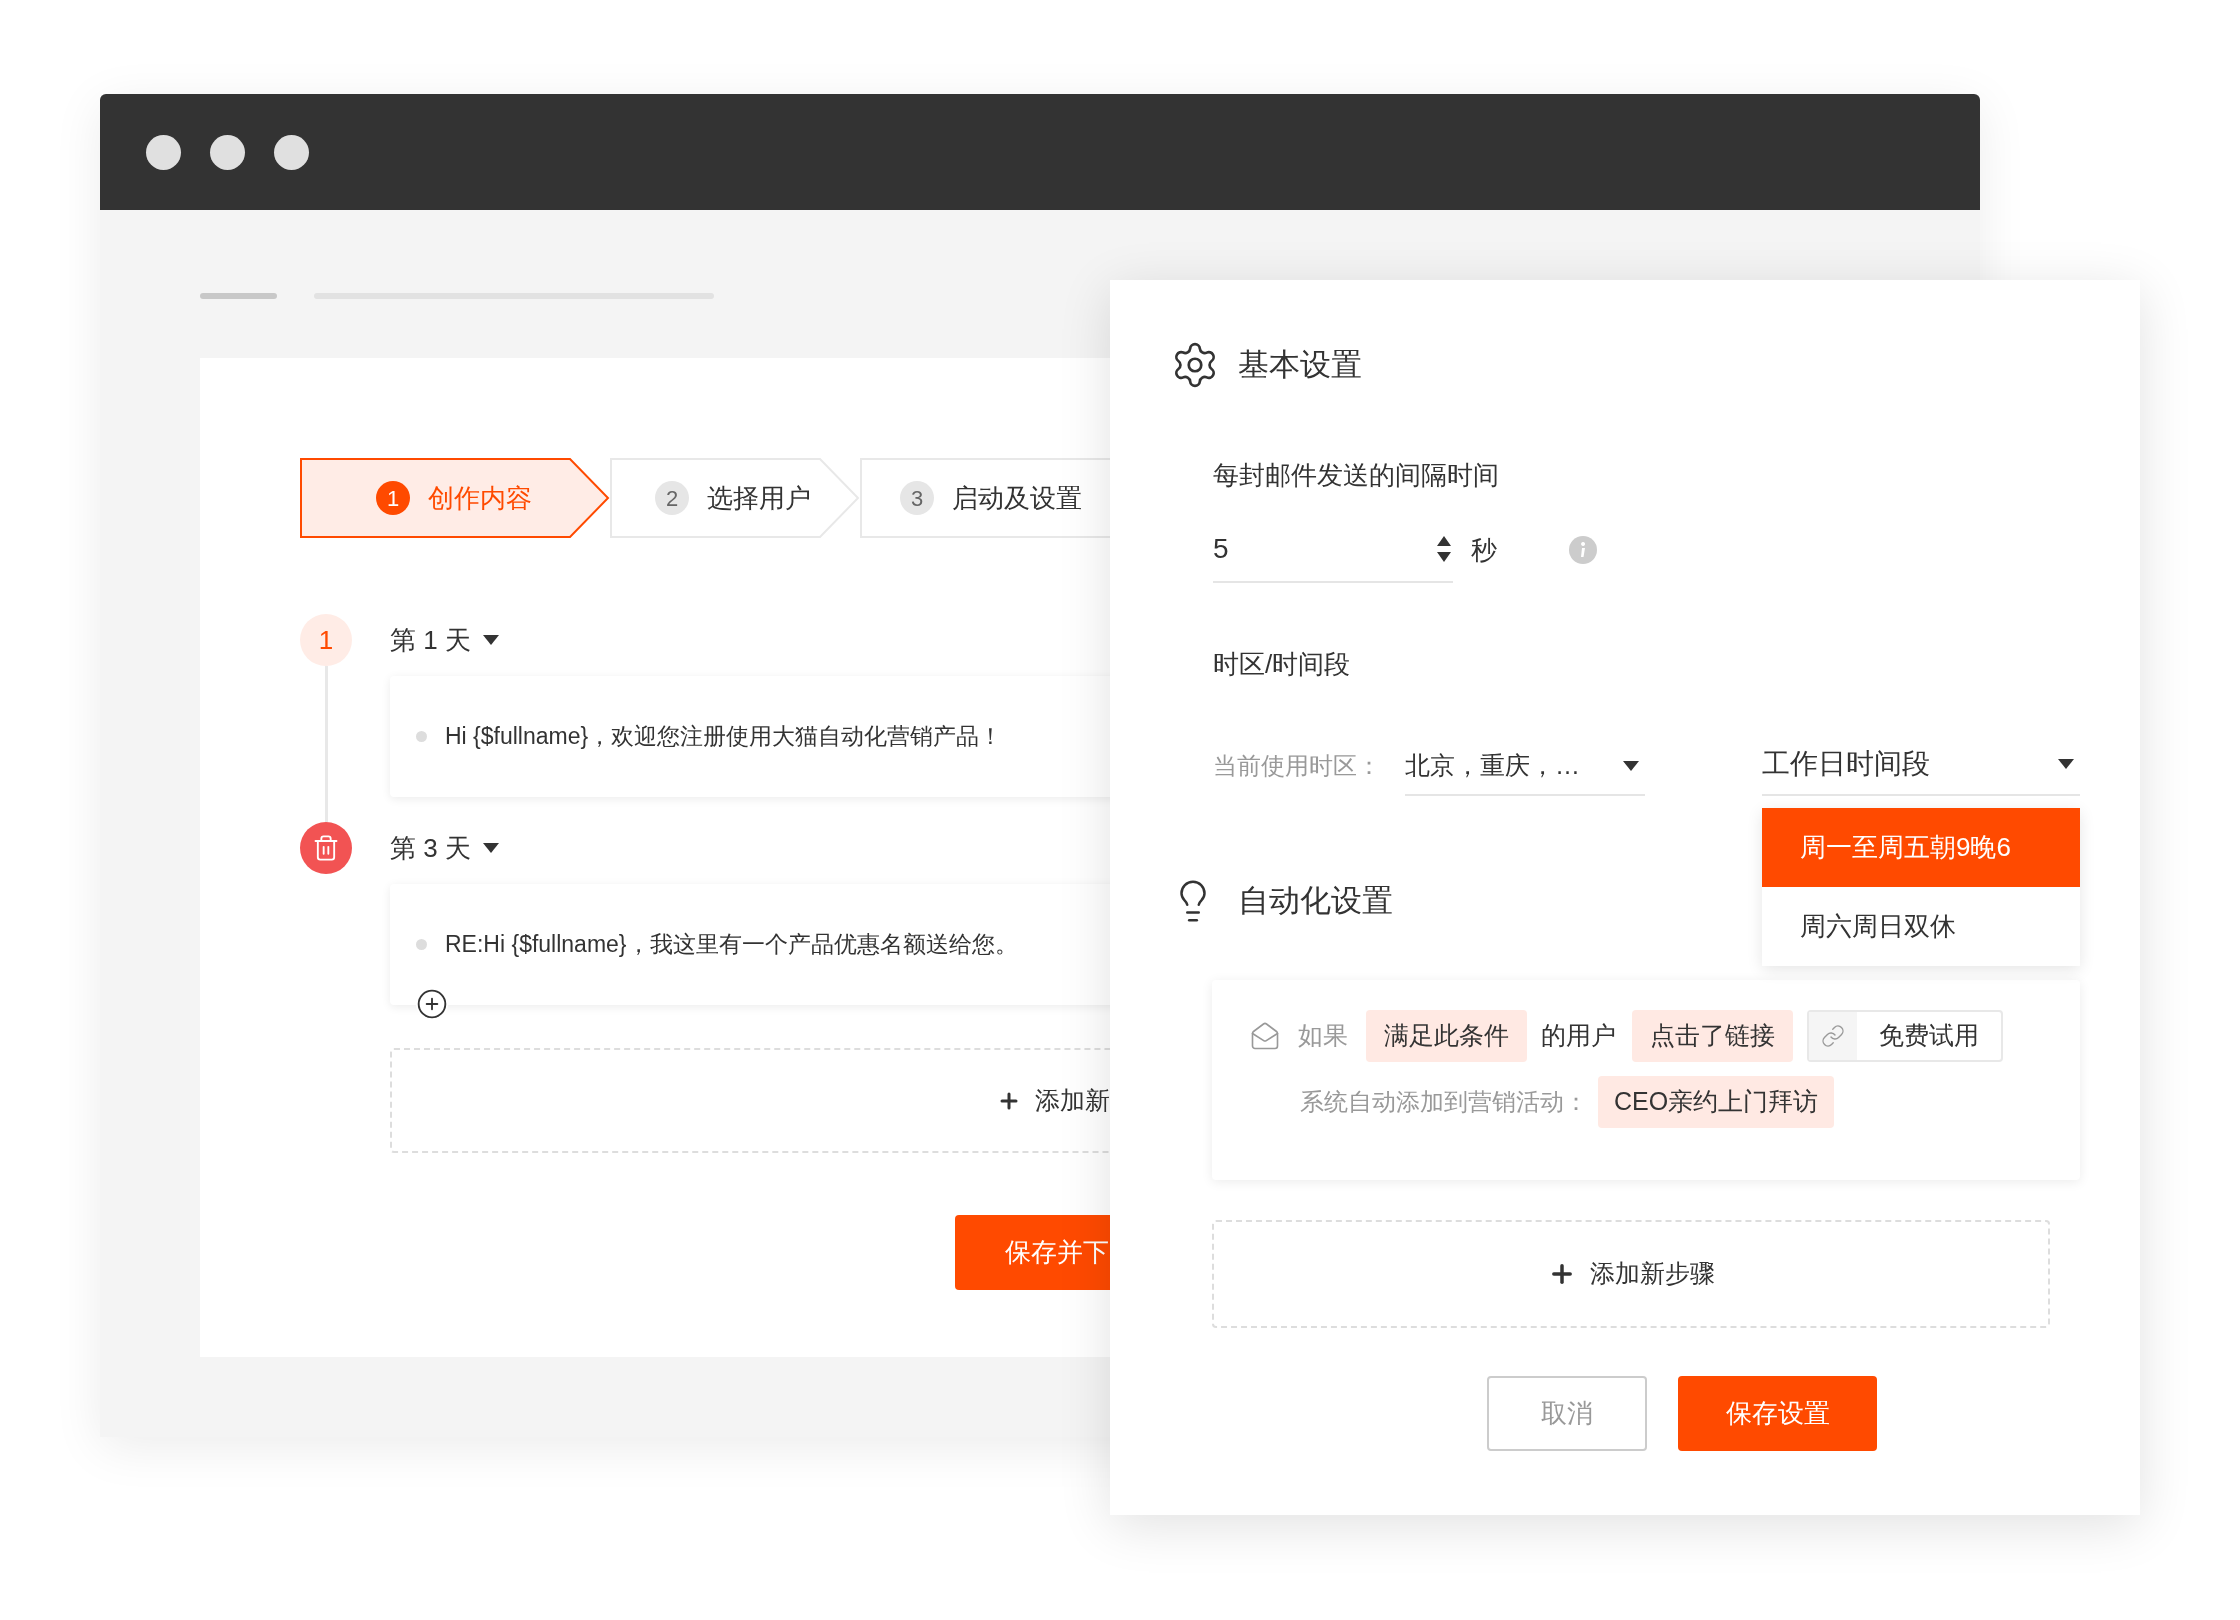  Describe the element at coordinates (444, 640) in the screenshot. I see `day-select: 第 1 天` at that location.